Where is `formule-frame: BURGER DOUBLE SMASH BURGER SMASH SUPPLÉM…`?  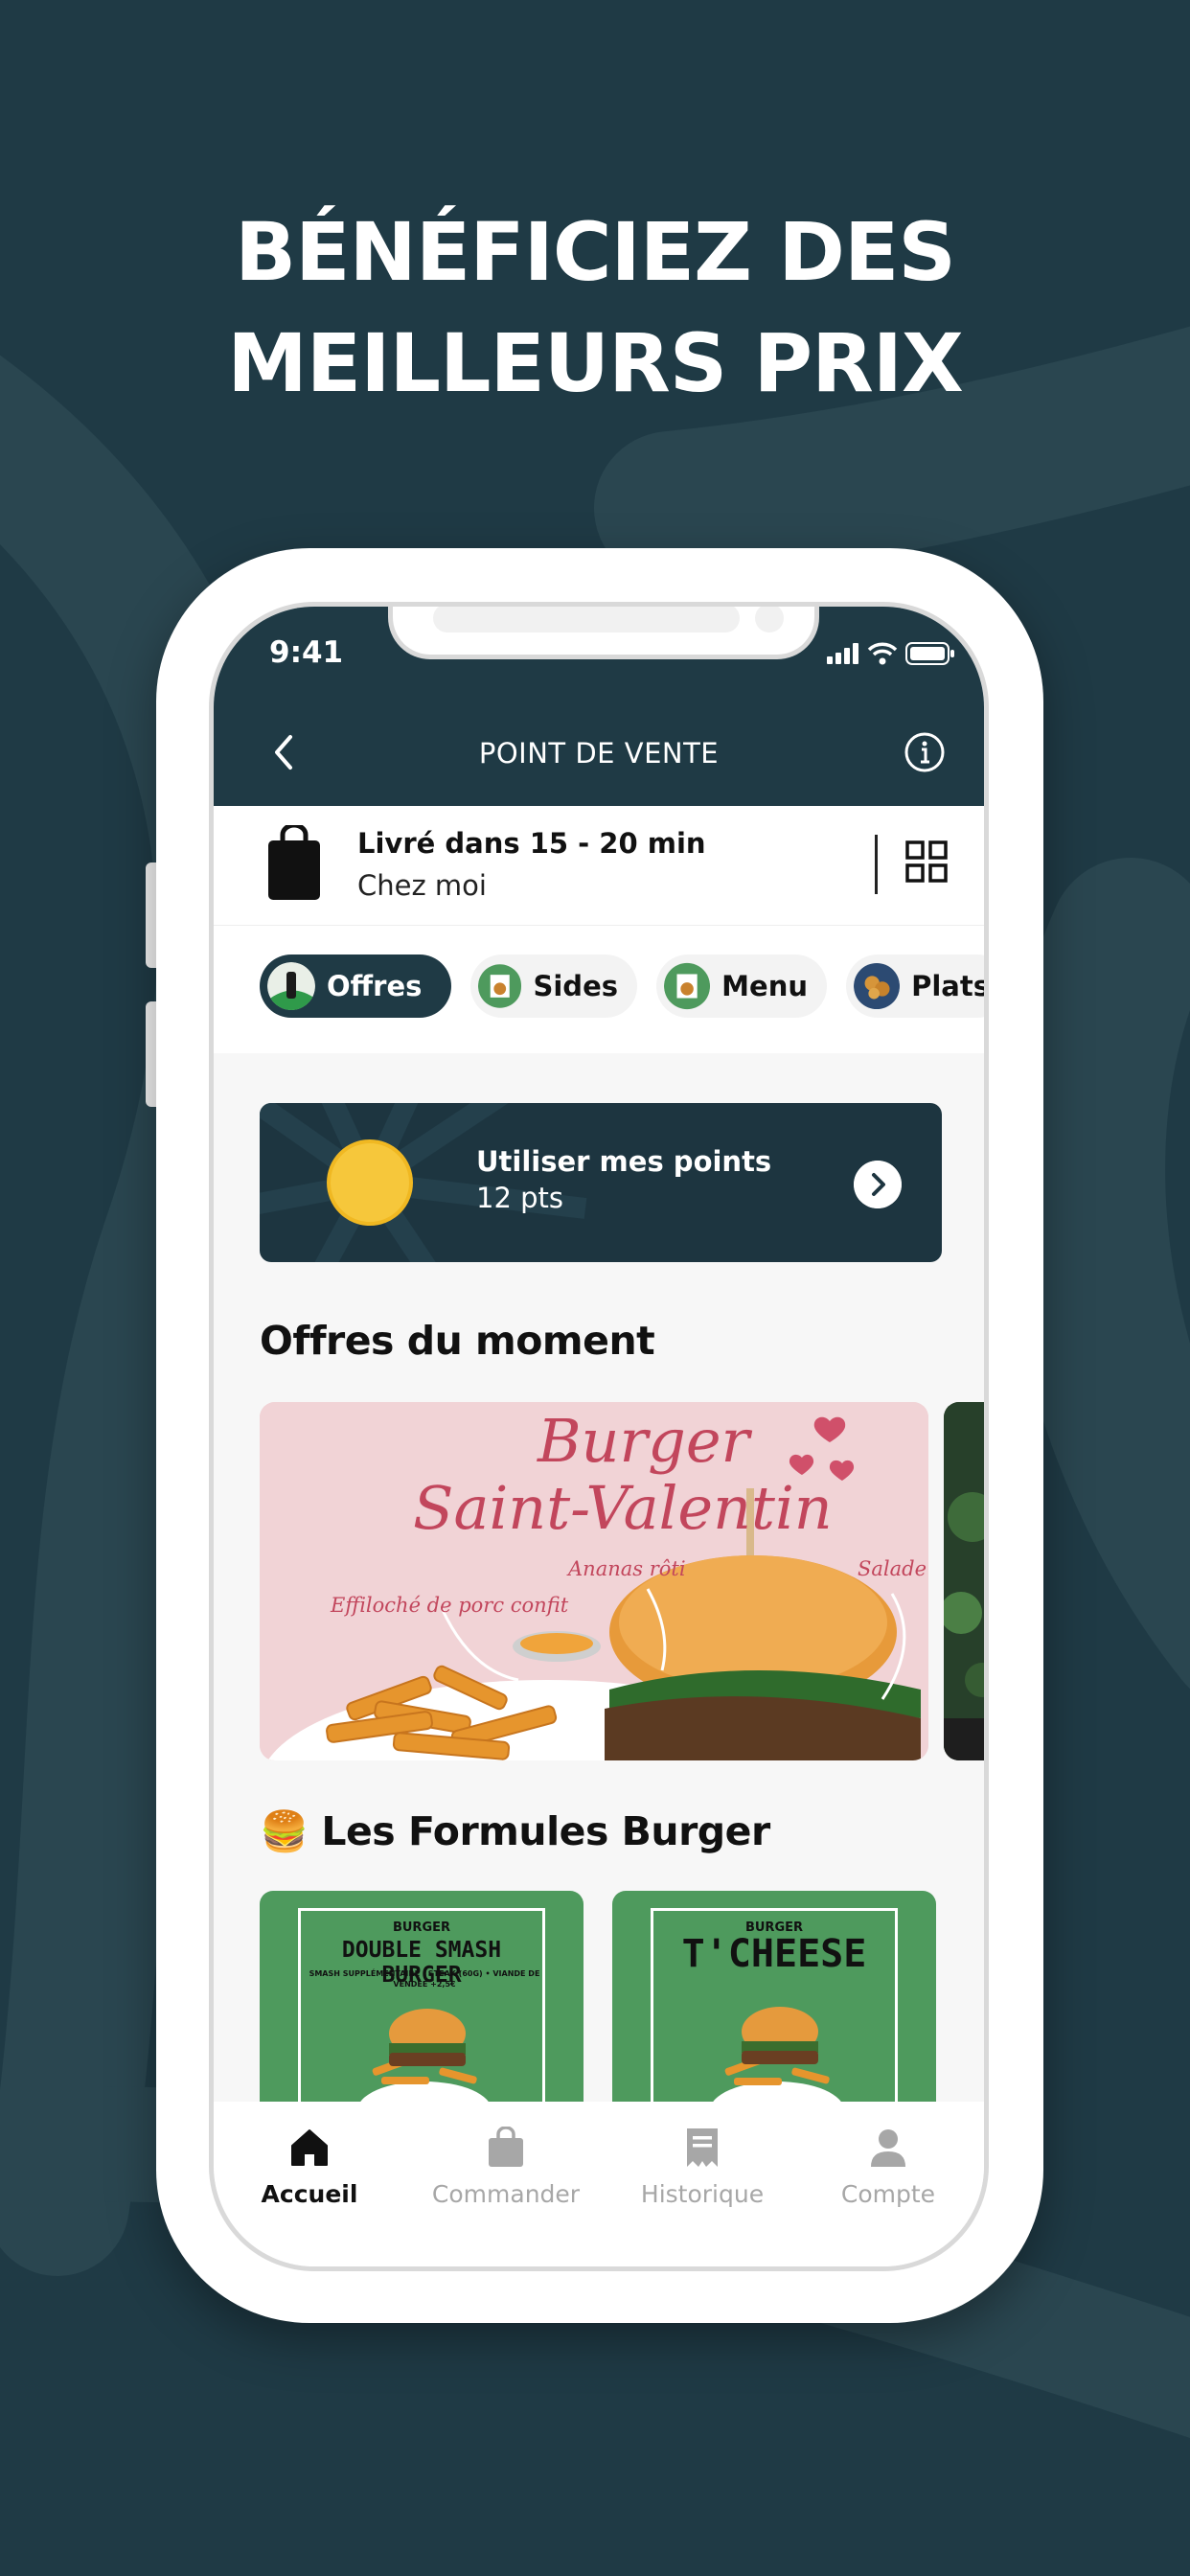
formule-frame: BURGER DOUBLE SMASH BURGER SMASH SUPPLÉM… is located at coordinates (421, 2005).